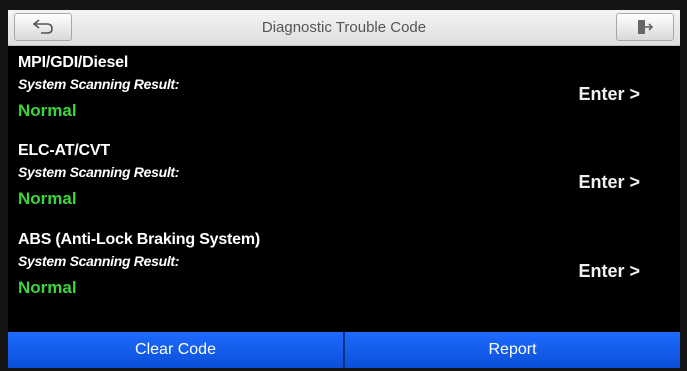 The height and width of the screenshot is (371, 687). What do you see at coordinates (139, 239) in the screenshot?
I see `system-name: ABS (Anti-Lock Braking System)` at bounding box center [139, 239].